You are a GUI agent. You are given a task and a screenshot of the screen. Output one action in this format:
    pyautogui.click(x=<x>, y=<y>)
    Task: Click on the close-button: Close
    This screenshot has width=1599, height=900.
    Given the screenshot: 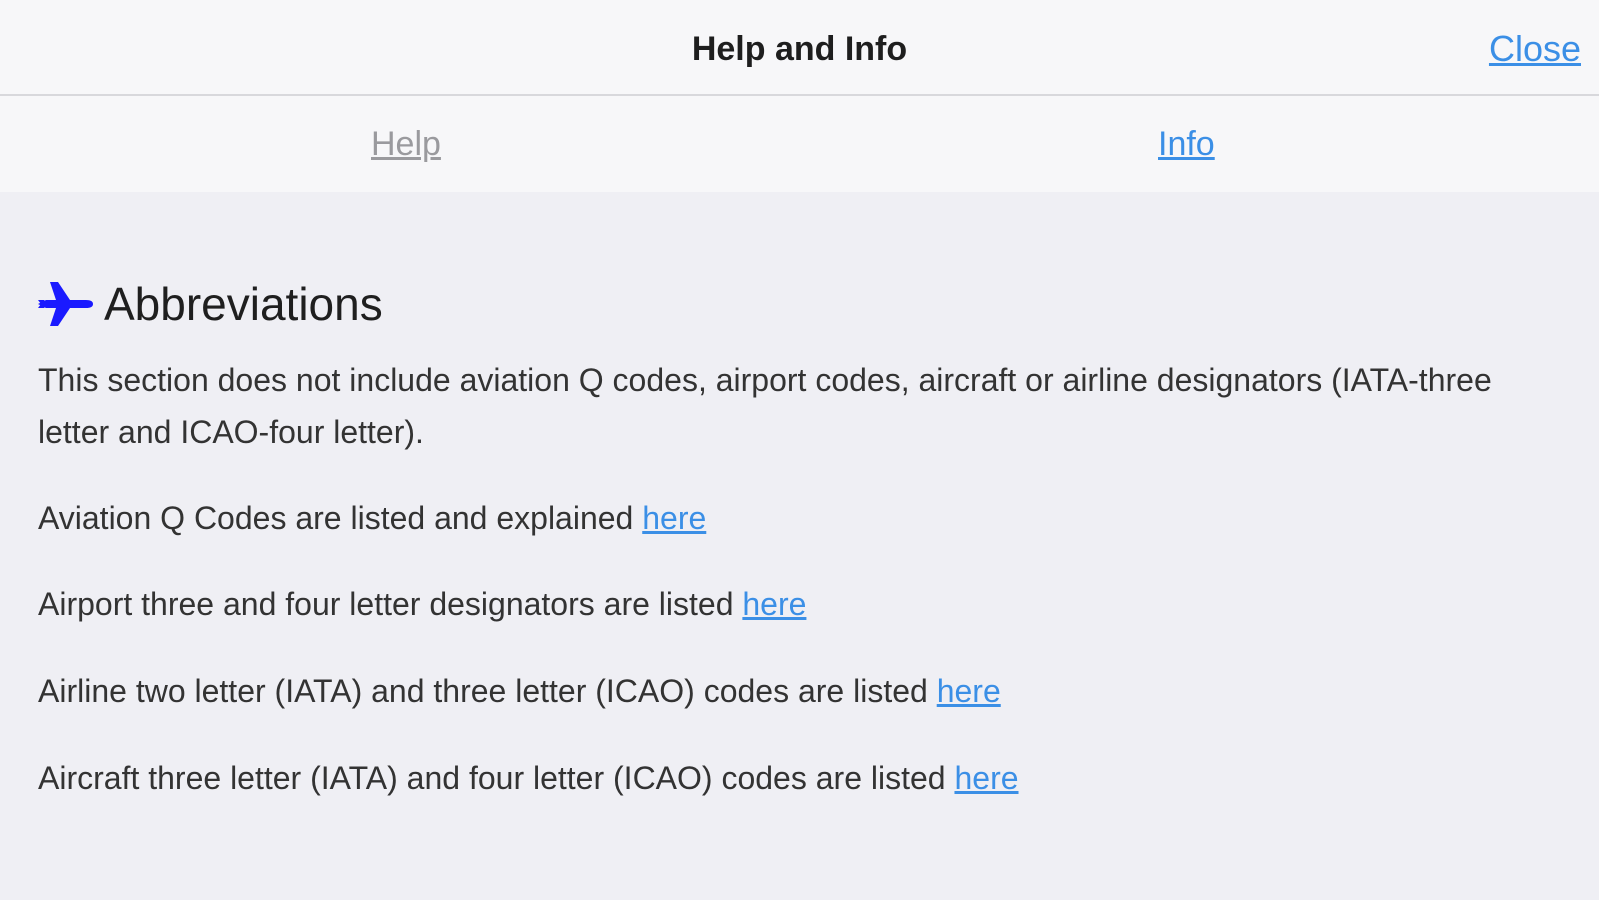 What is the action you would take?
    pyautogui.click(x=1535, y=48)
    